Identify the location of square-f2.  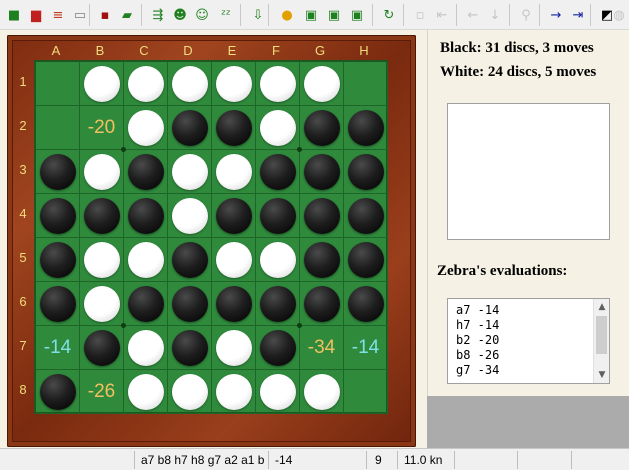
(278, 128).